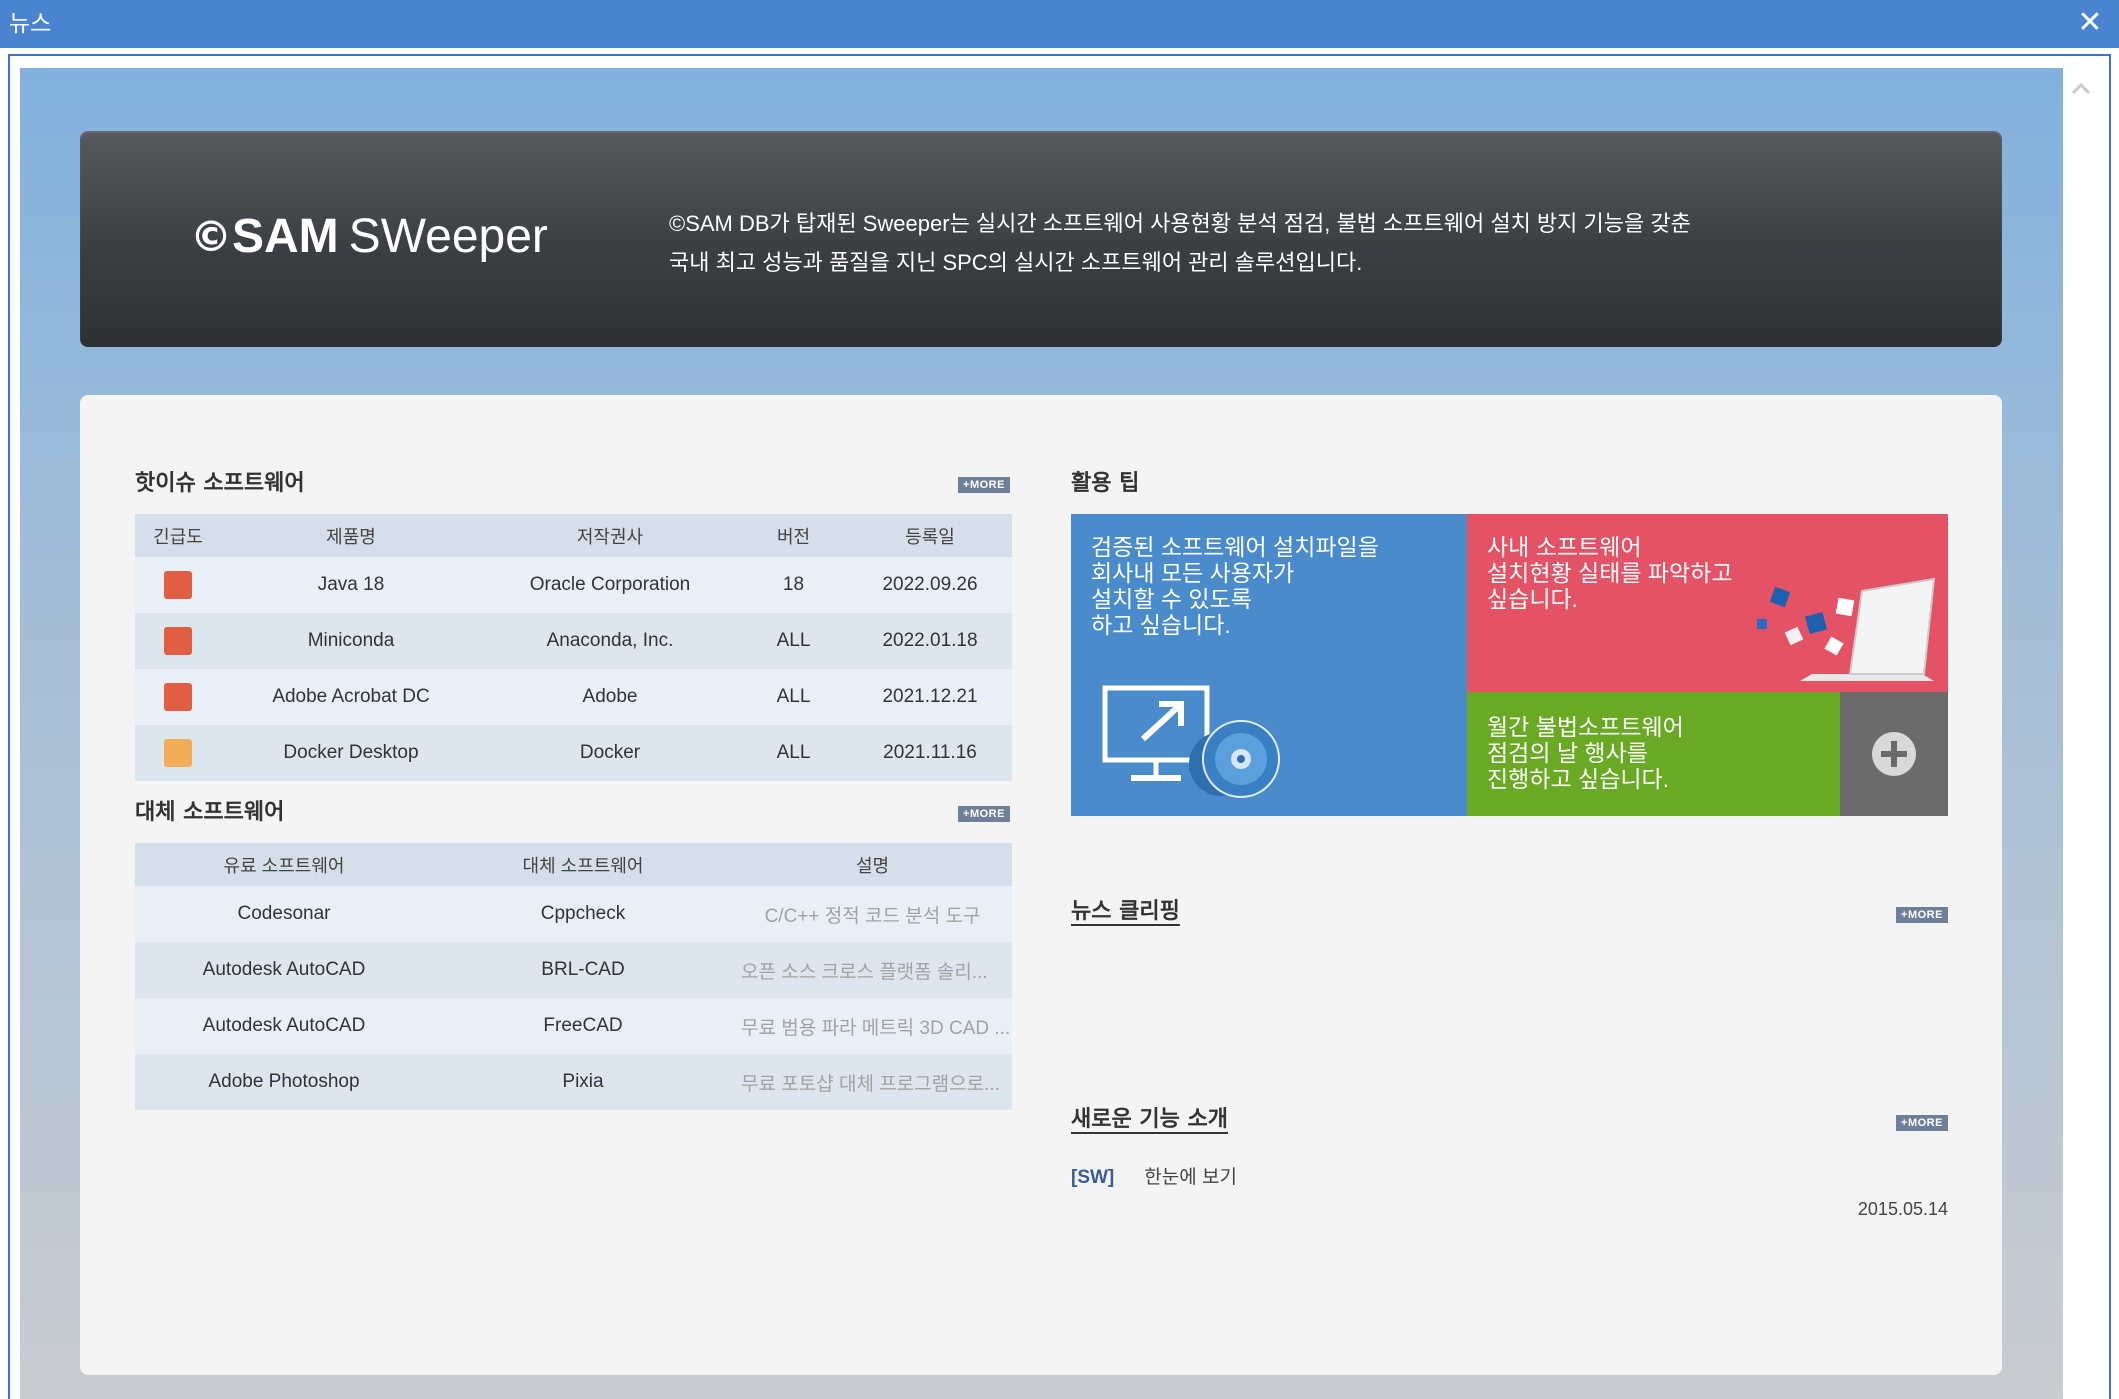 Image resolution: width=2119 pixels, height=1399 pixels. I want to click on monitor-disc-icon, so click(1191, 741).